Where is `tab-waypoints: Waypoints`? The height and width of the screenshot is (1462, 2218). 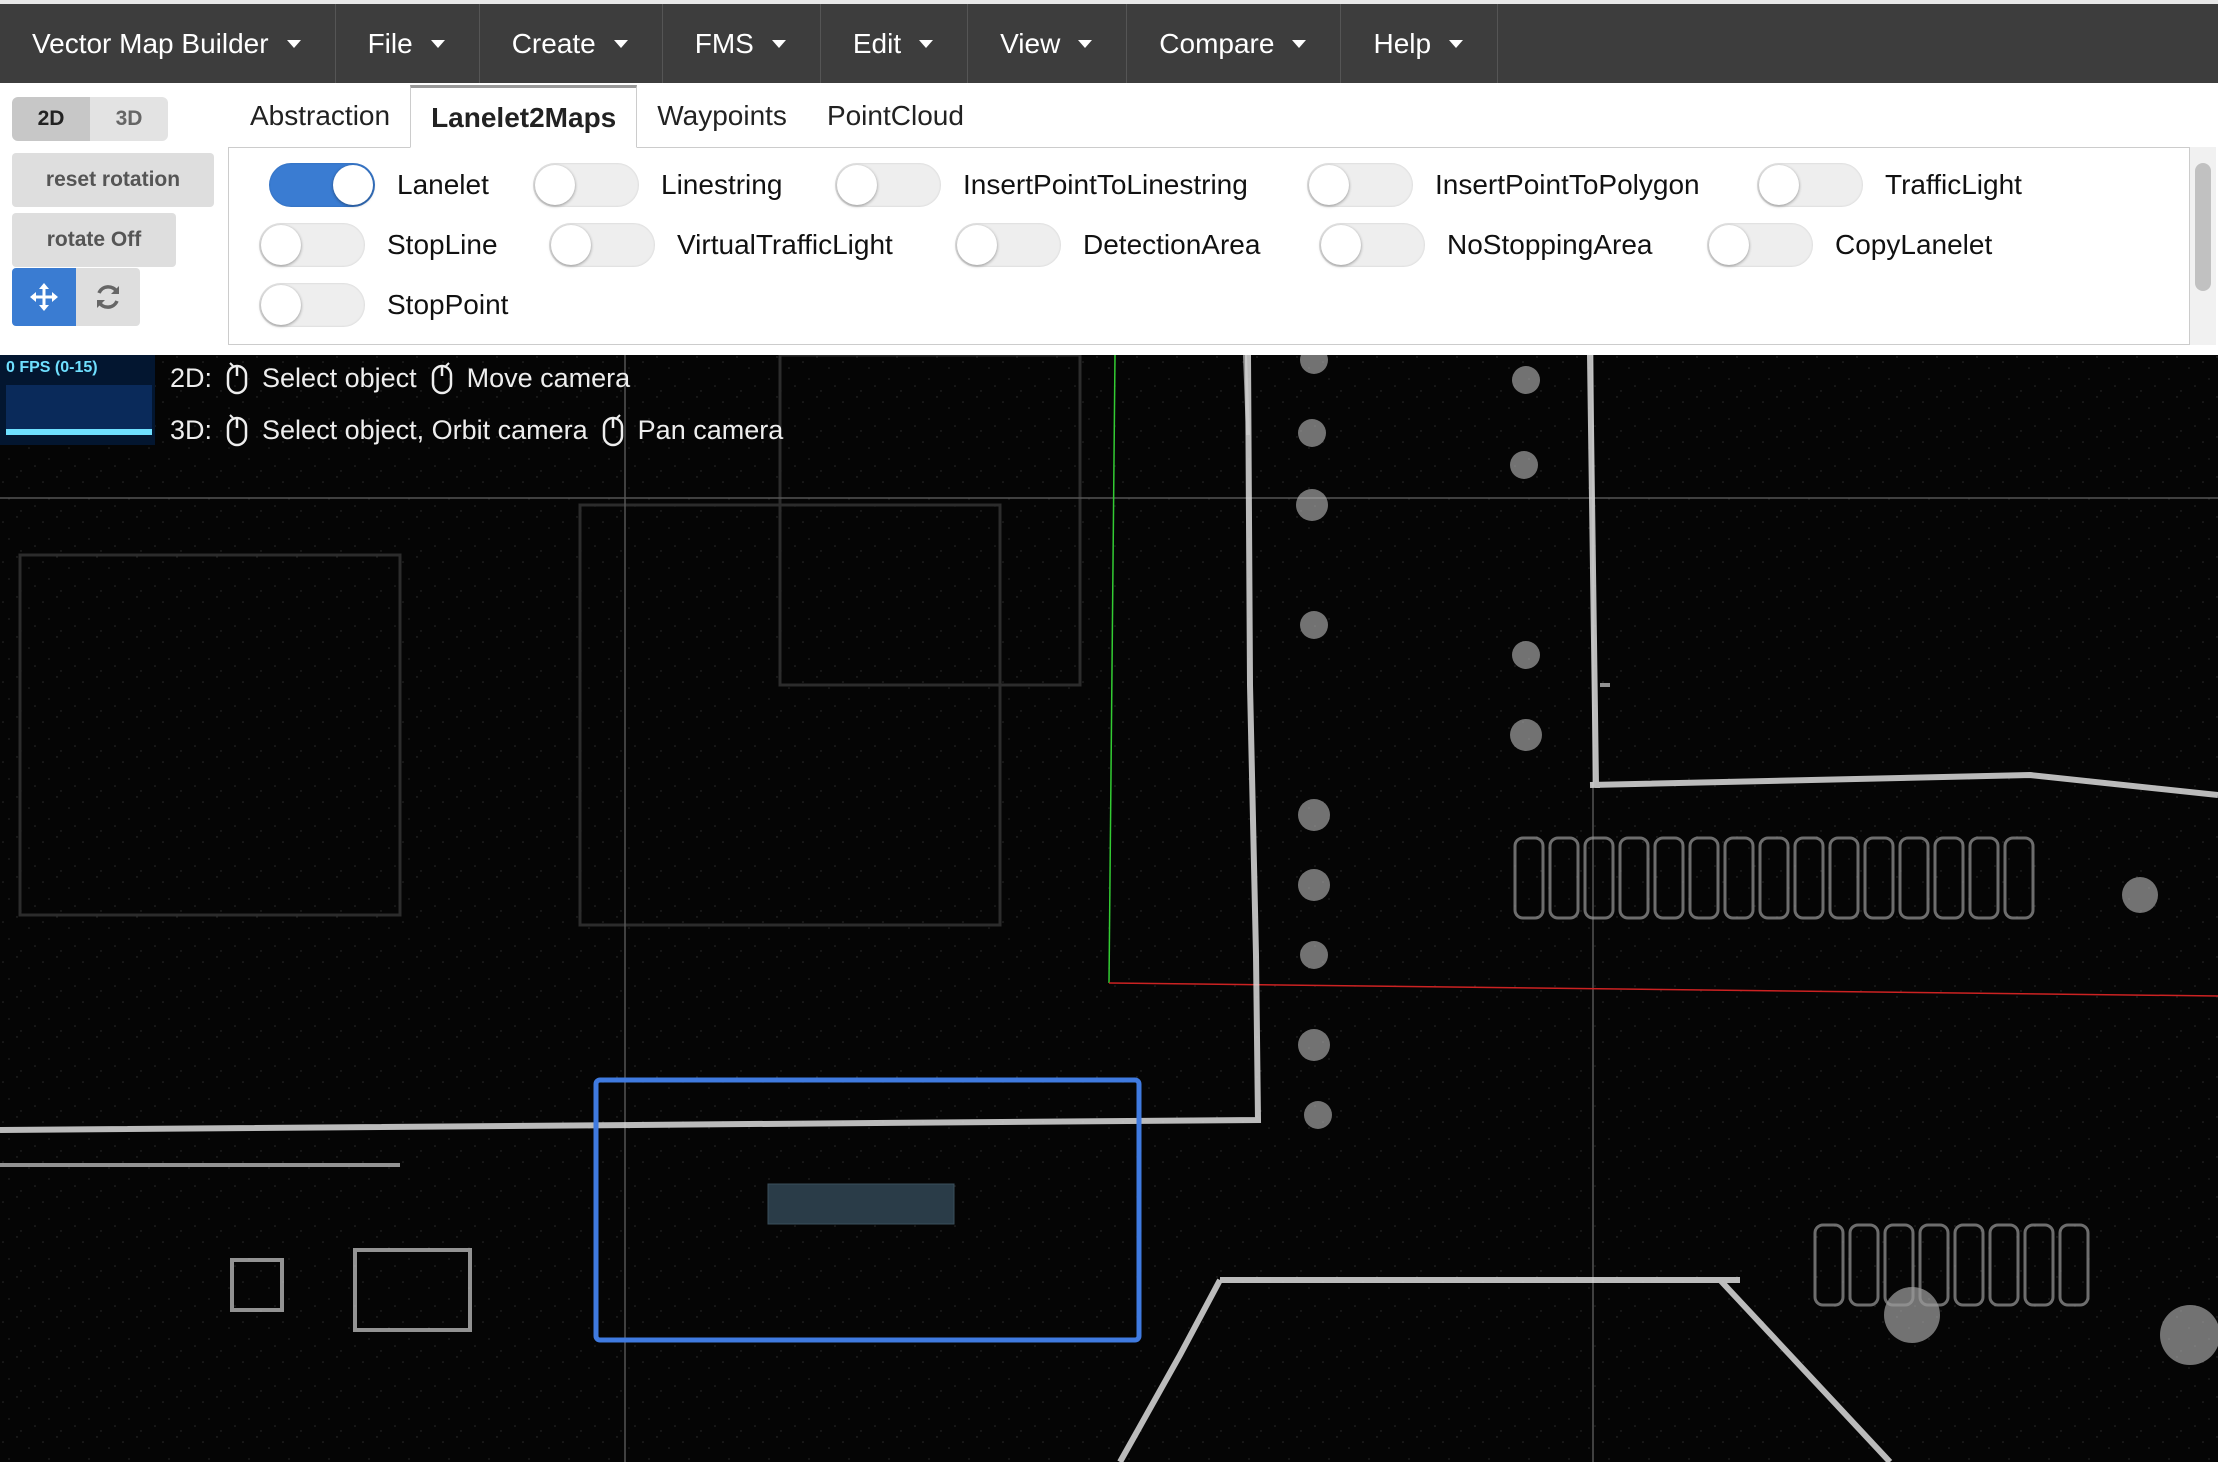
tab-waypoints: Waypoints is located at coordinates (722, 116).